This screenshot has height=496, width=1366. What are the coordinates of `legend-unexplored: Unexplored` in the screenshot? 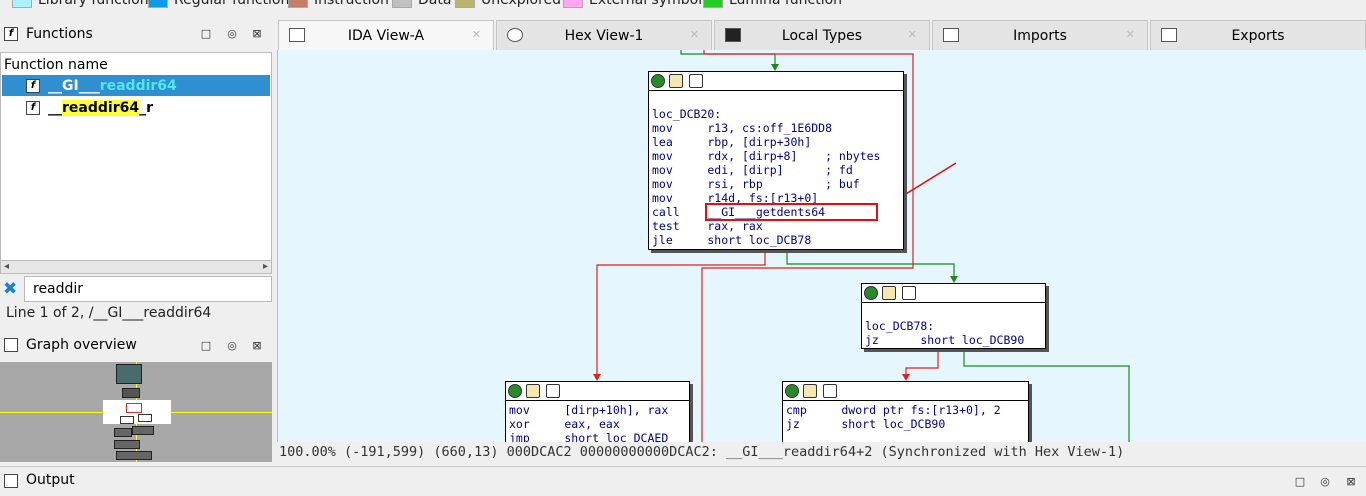 It's located at (508, 4).